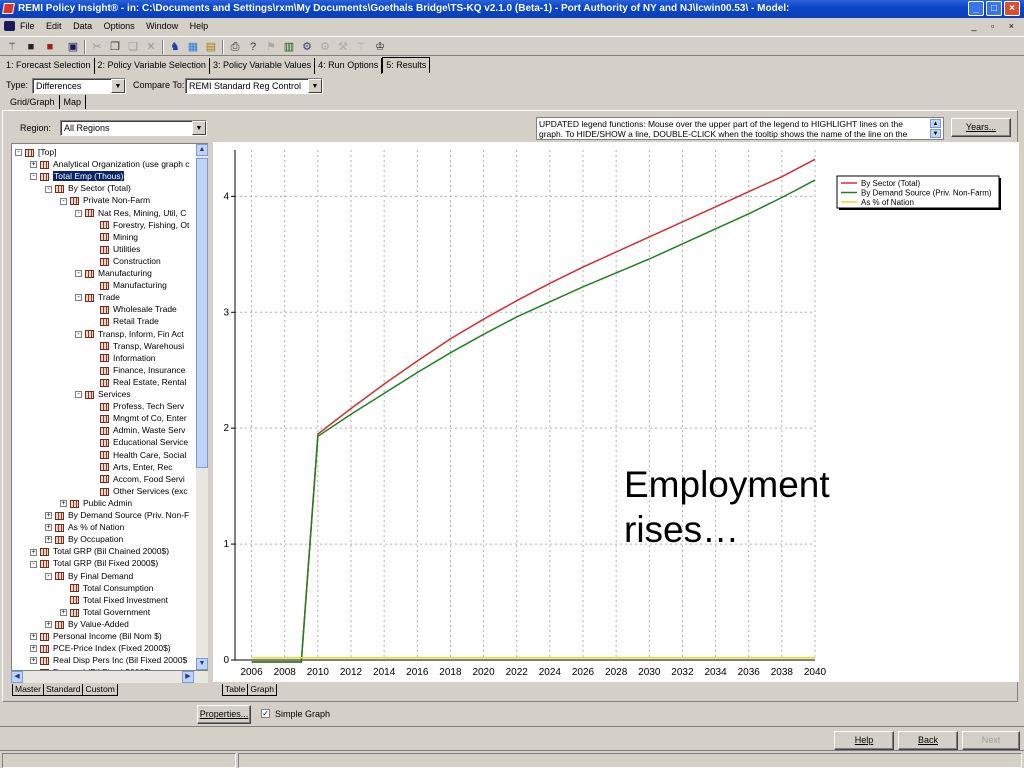  I want to click on tree-item: Total Fixed Investment, so click(114, 600).